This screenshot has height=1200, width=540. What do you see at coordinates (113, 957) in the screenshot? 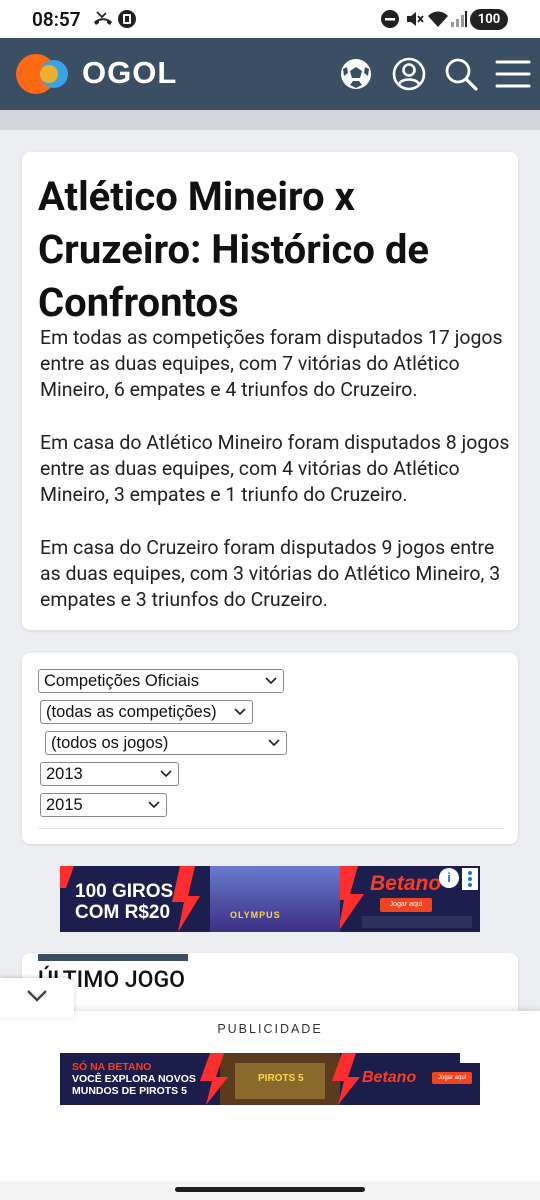
I see `section-accent-bar` at bounding box center [113, 957].